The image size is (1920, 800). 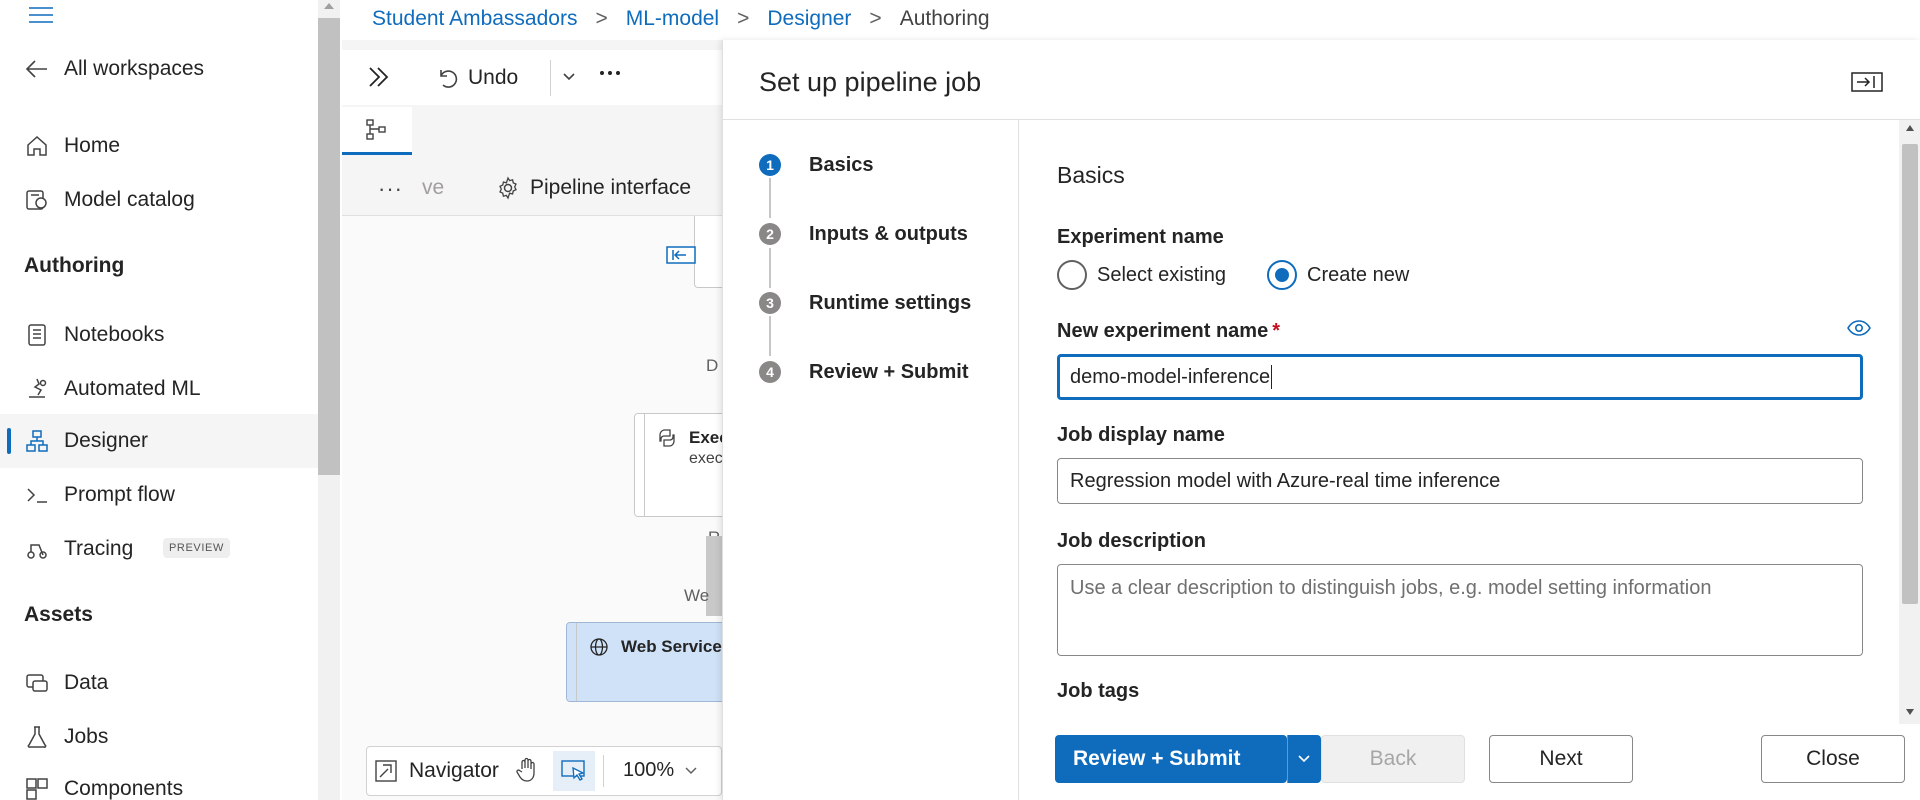 I want to click on sidebar-item-prompt-flow: Prompt flow, so click(x=159, y=495).